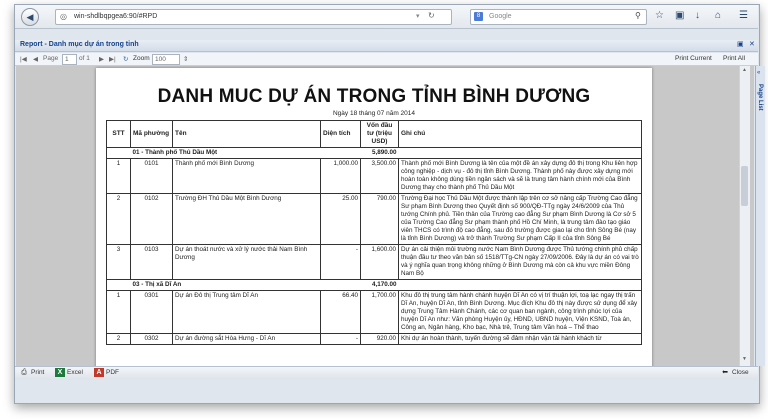 The width and height of the screenshot is (768, 419). I want to click on header-capital: Vốn đầu tư (triệu USD), so click(379, 134).